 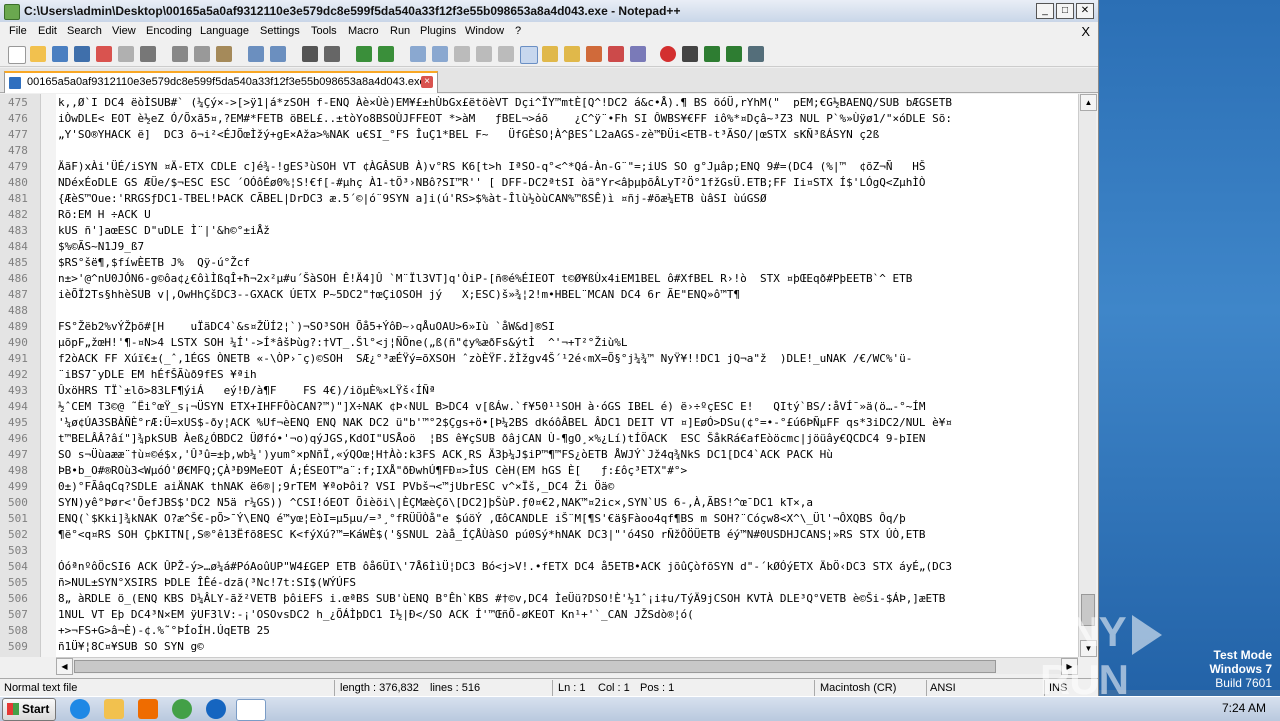 What do you see at coordinates (529, 55) in the screenshot?
I see `udl-icon` at bounding box center [529, 55].